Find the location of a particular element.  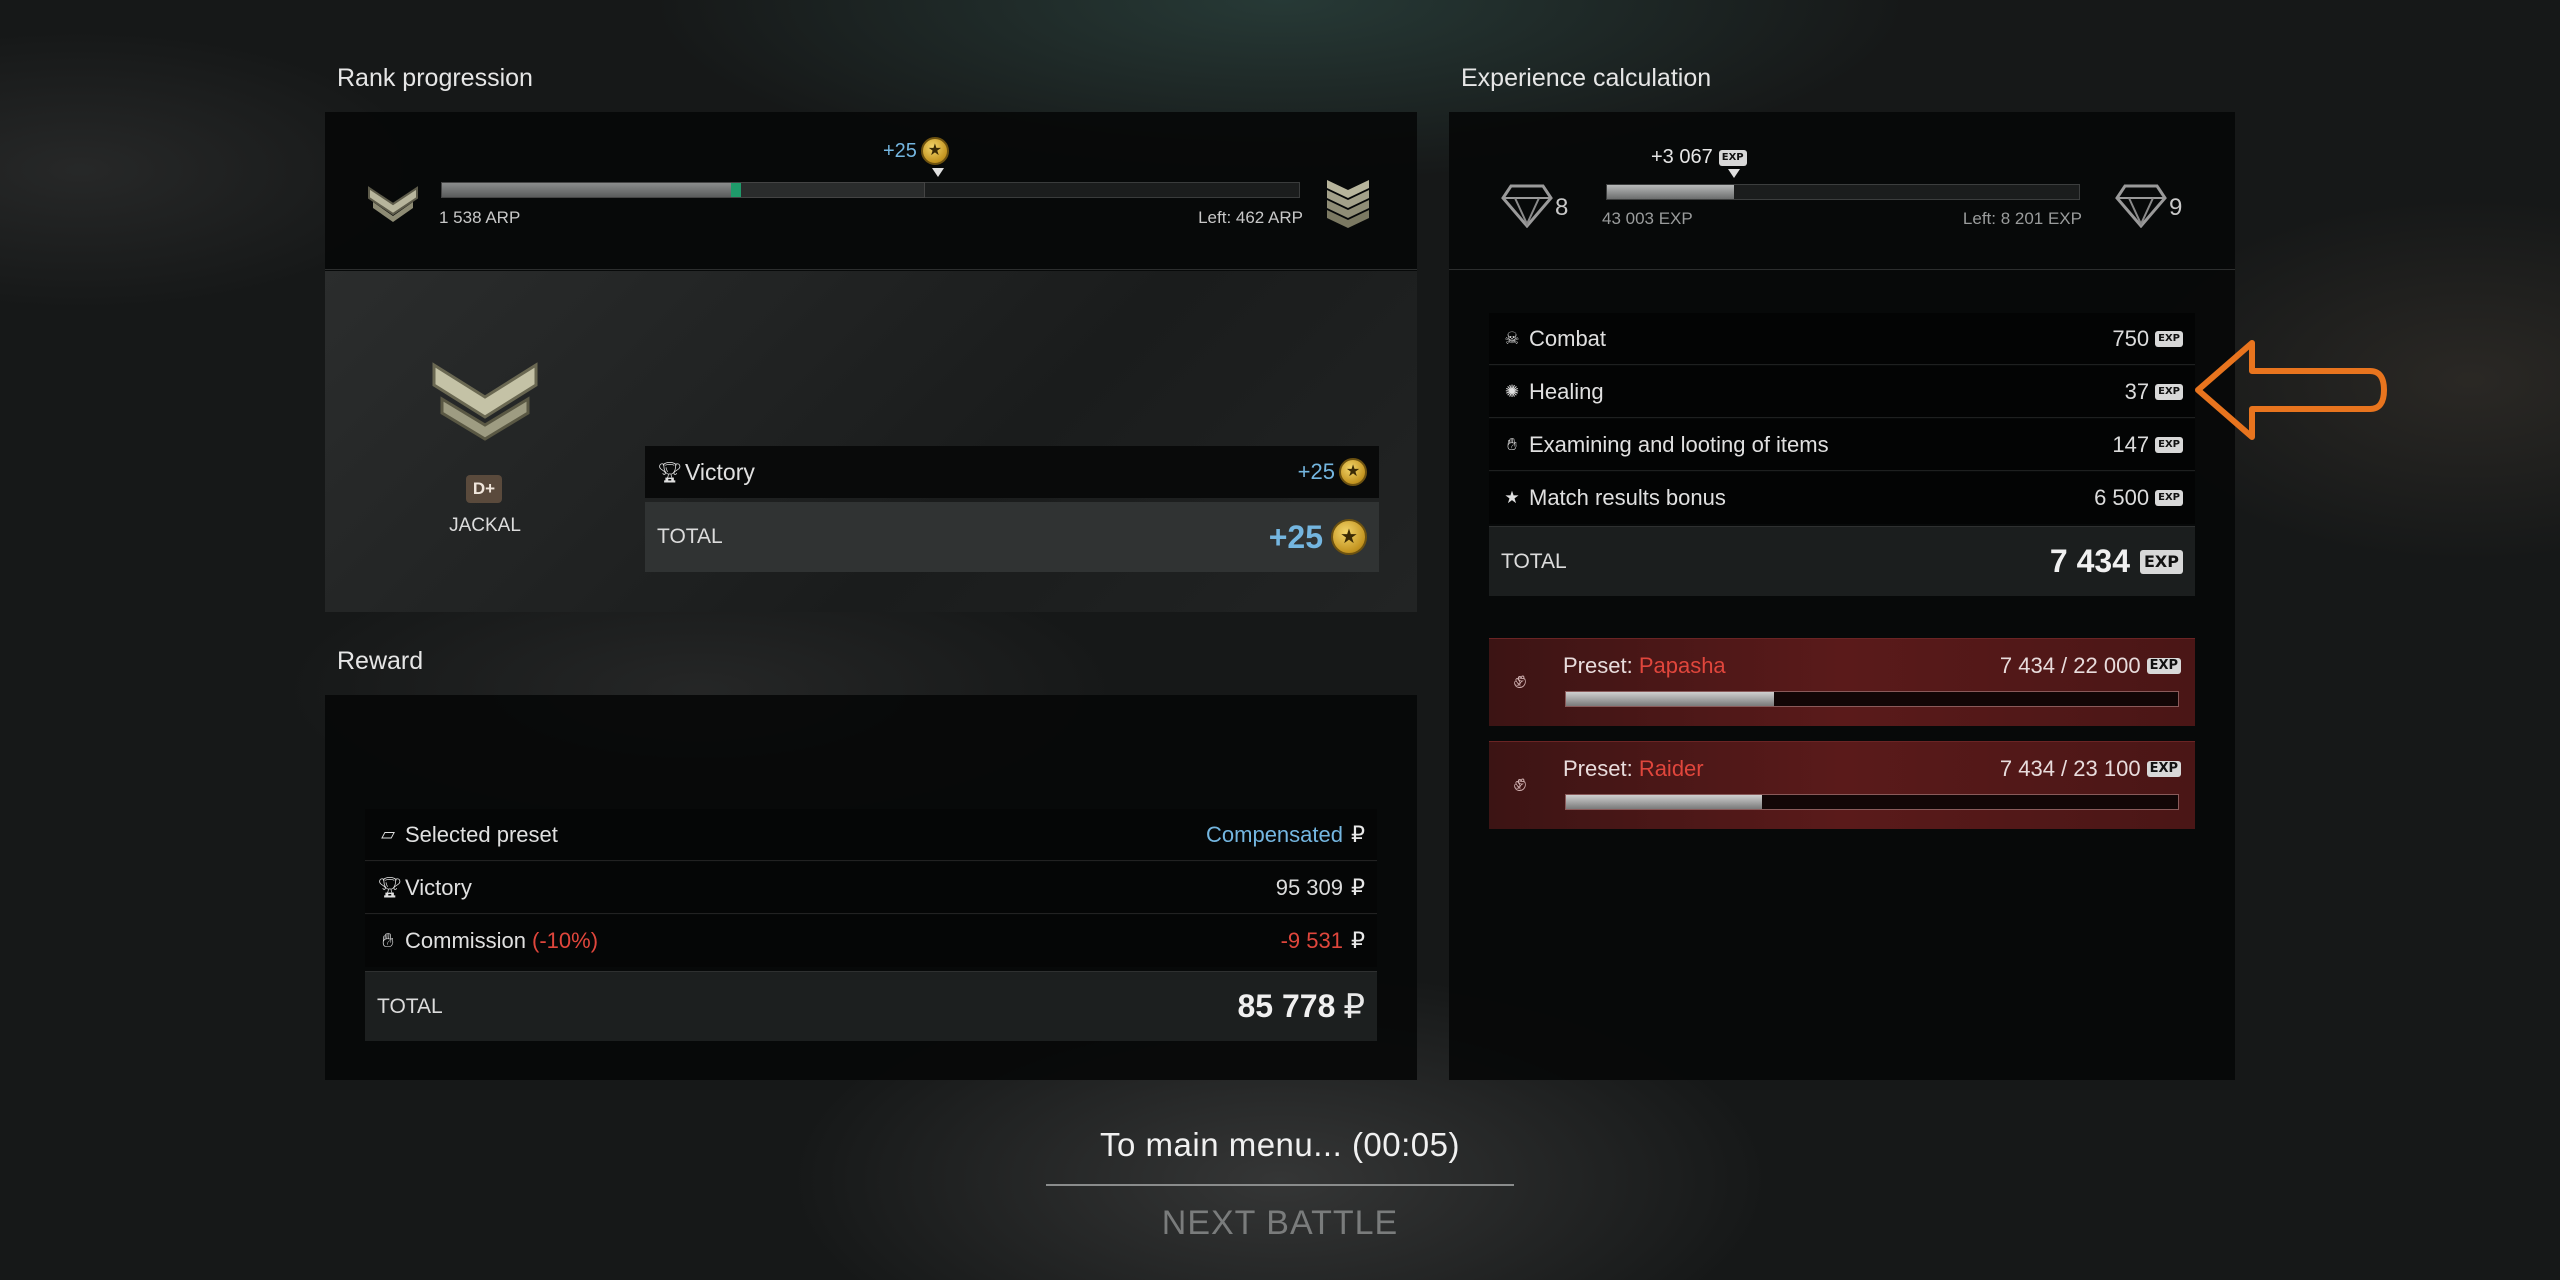

rank-row-value: +25 is located at coordinates (1316, 471).